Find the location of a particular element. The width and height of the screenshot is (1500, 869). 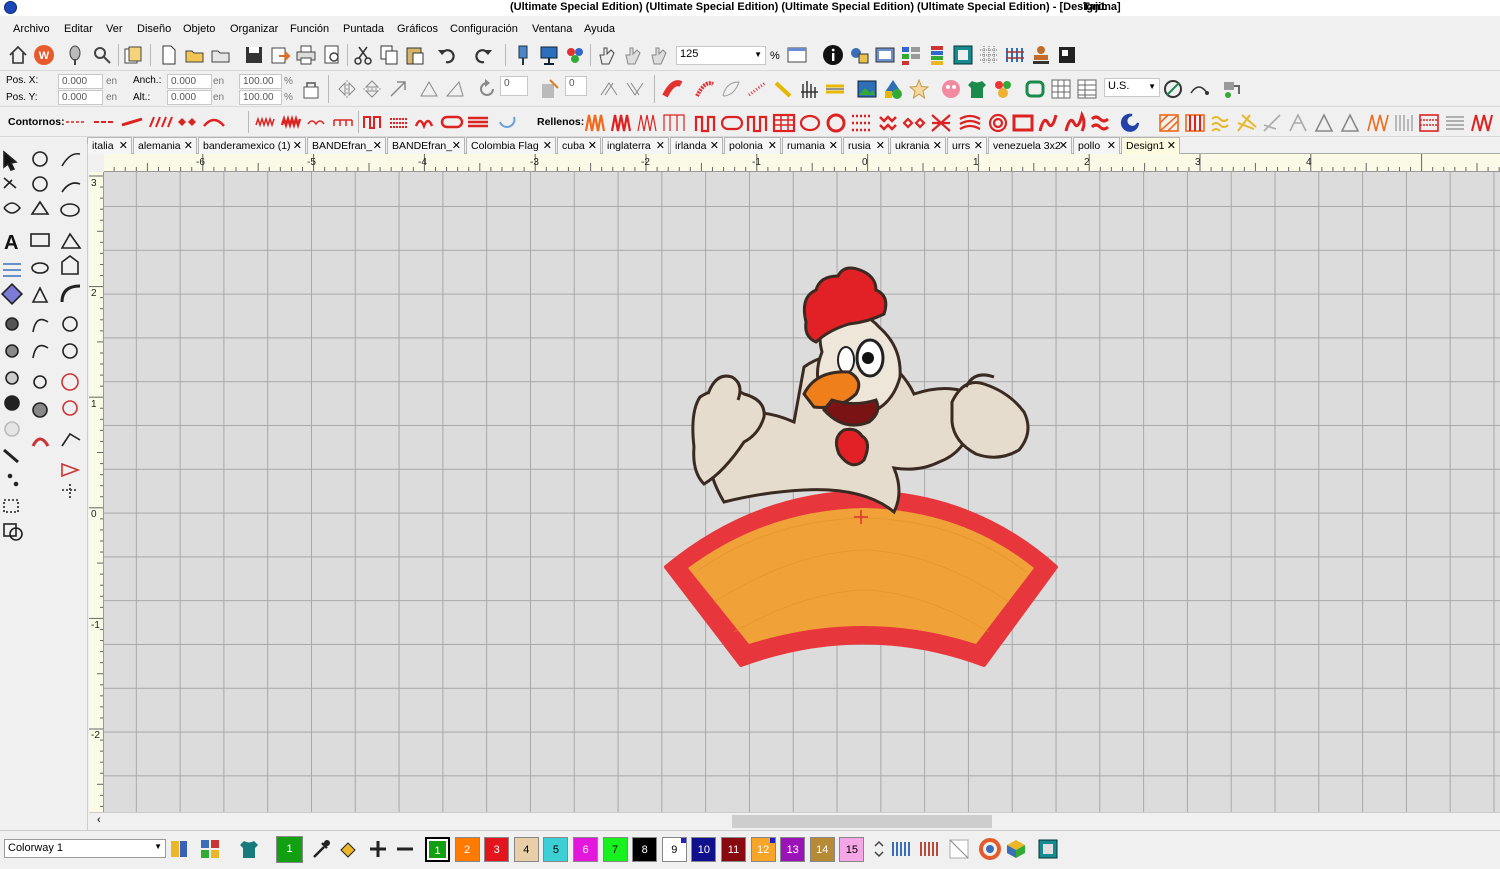

palette-color-5: 5 is located at coordinates (556, 849).